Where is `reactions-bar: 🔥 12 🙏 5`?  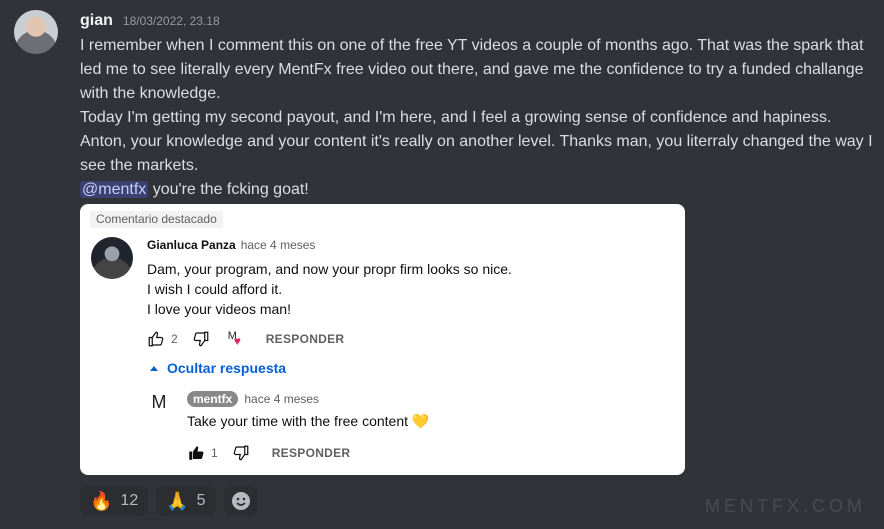
reactions-bar: 🔥 12 🙏 5 is located at coordinates (169, 501).